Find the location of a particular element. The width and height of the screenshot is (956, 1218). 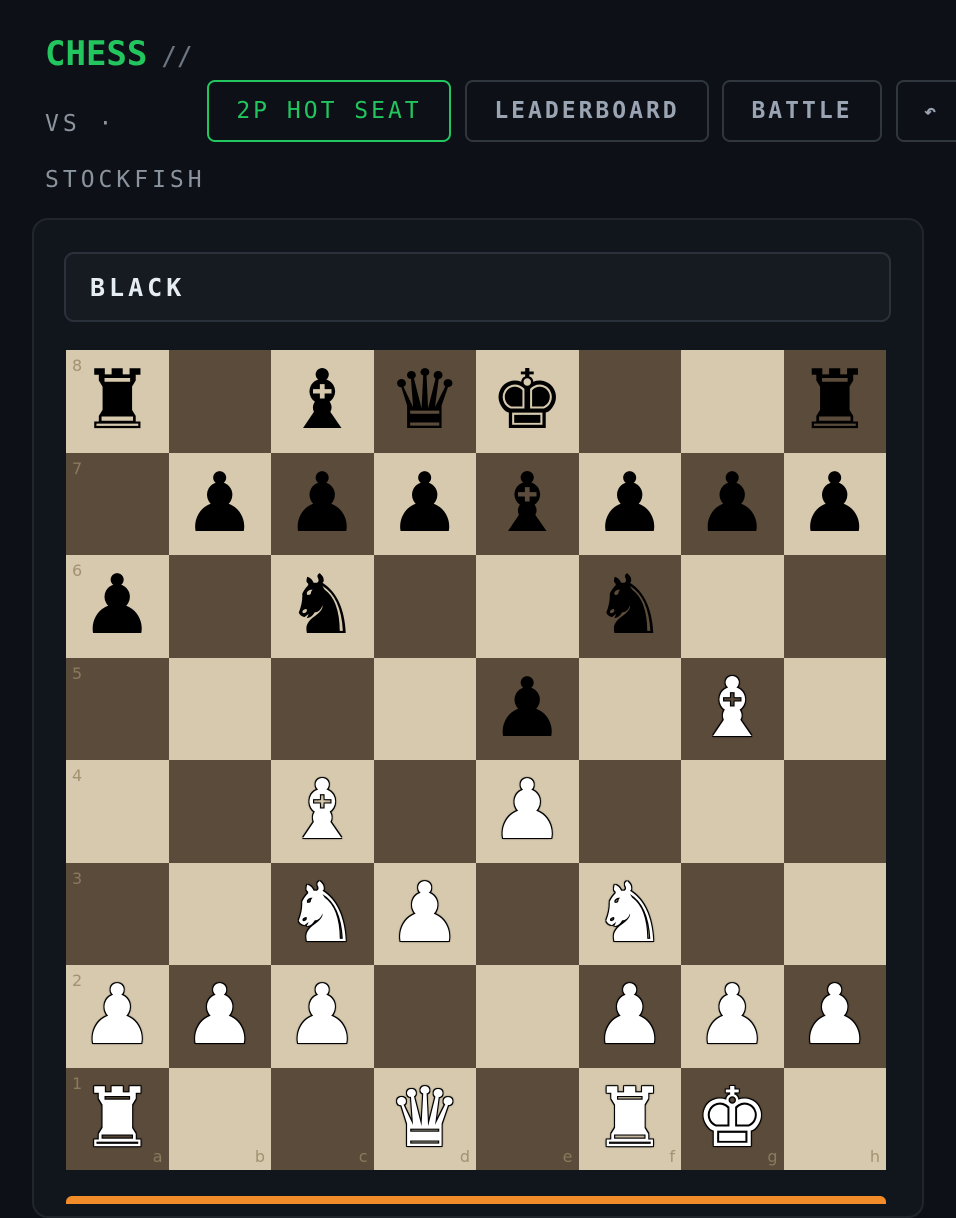

square-h2: ♟ is located at coordinates (834, 1016).